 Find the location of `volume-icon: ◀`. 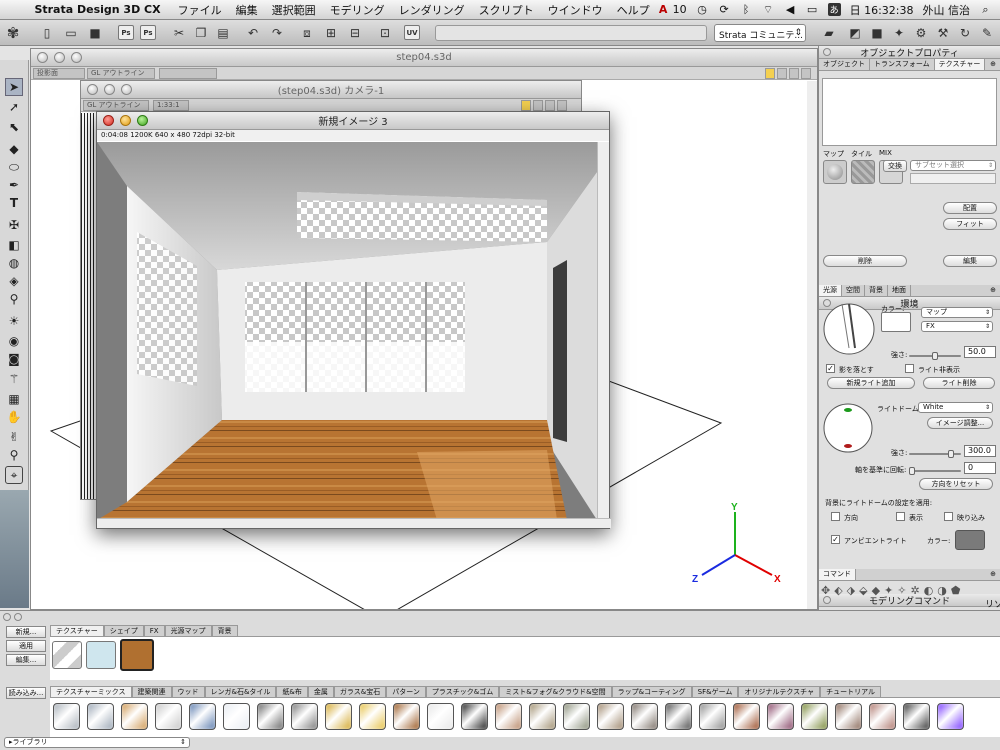

volume-icon: ◀ is located at coordinates (790, 9).